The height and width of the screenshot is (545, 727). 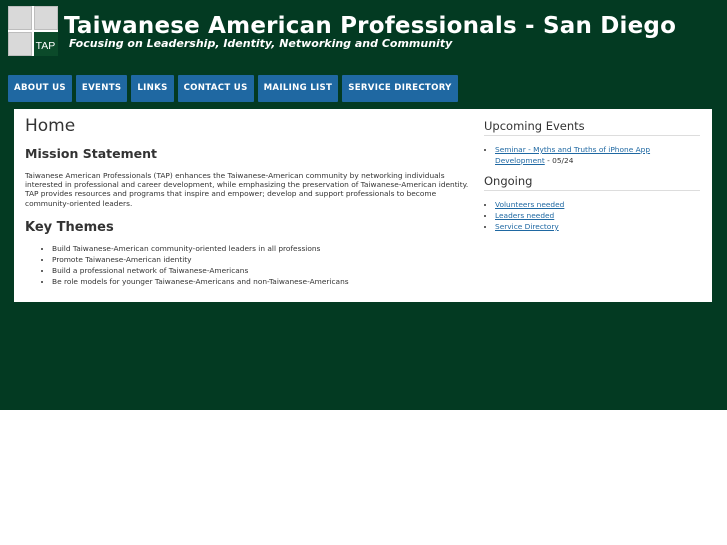 What do you see at coordinates (529, 204) in the screenshot?
I see `volunteers-link: Volunteers needed` at bounding box center [529, 204].